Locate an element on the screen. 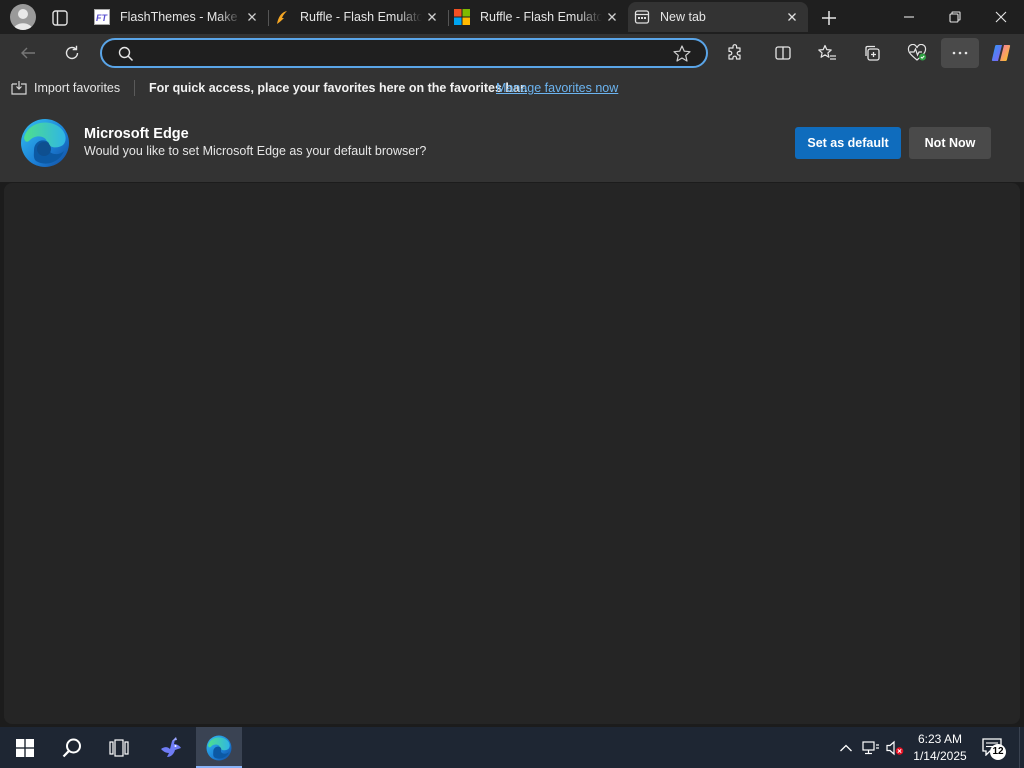  back-button is located at coordinates (28, 53).